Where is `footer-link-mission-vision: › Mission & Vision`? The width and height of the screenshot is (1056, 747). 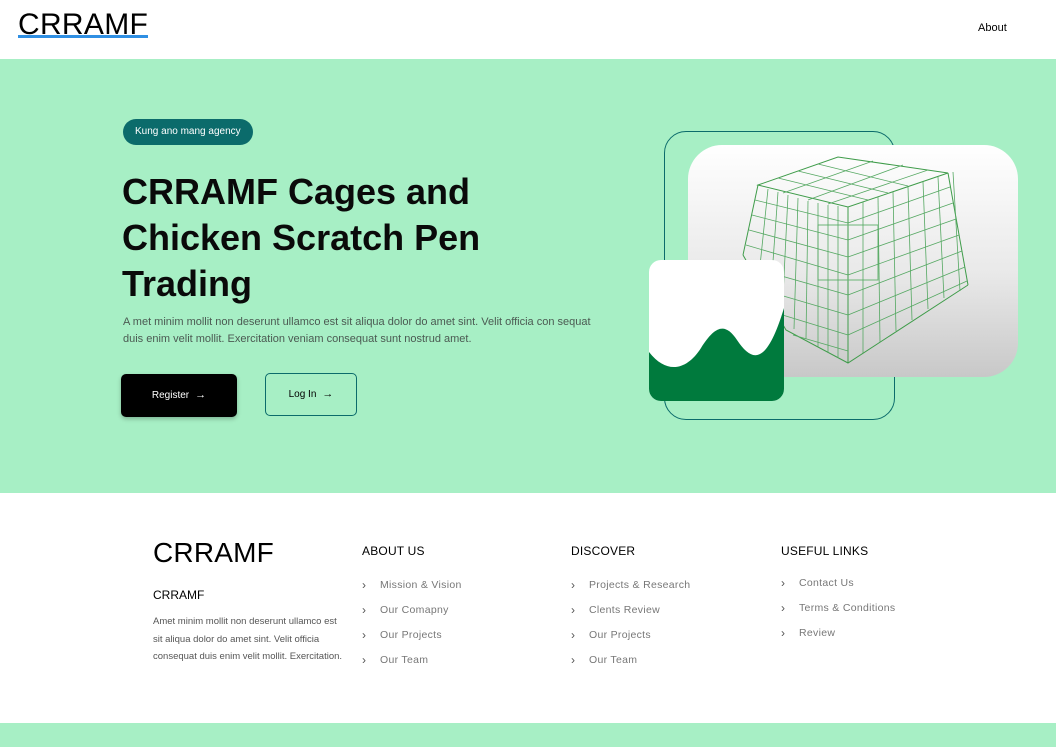 footer-link-mission-vision: › Mission & Vision is located at coordinates (412, 584).